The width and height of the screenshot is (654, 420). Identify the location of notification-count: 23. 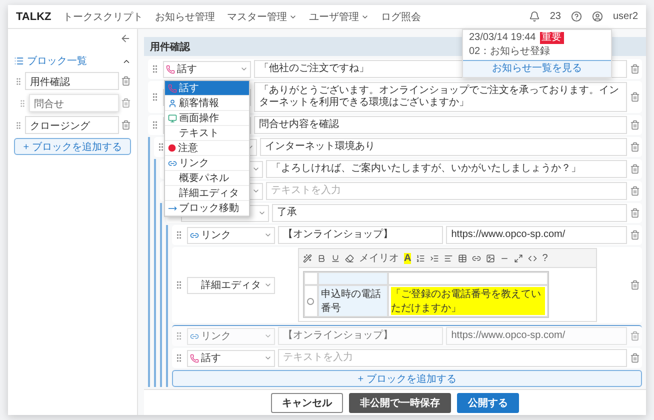
(555, 16).